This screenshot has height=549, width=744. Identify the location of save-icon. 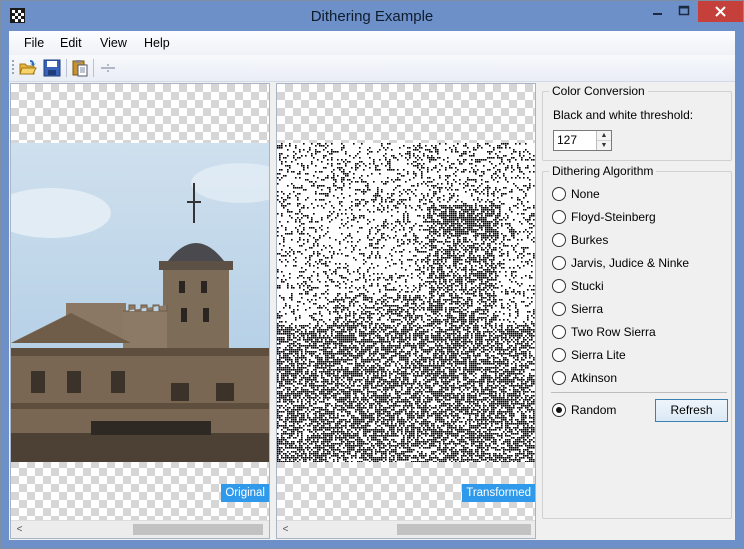
(52, 68).